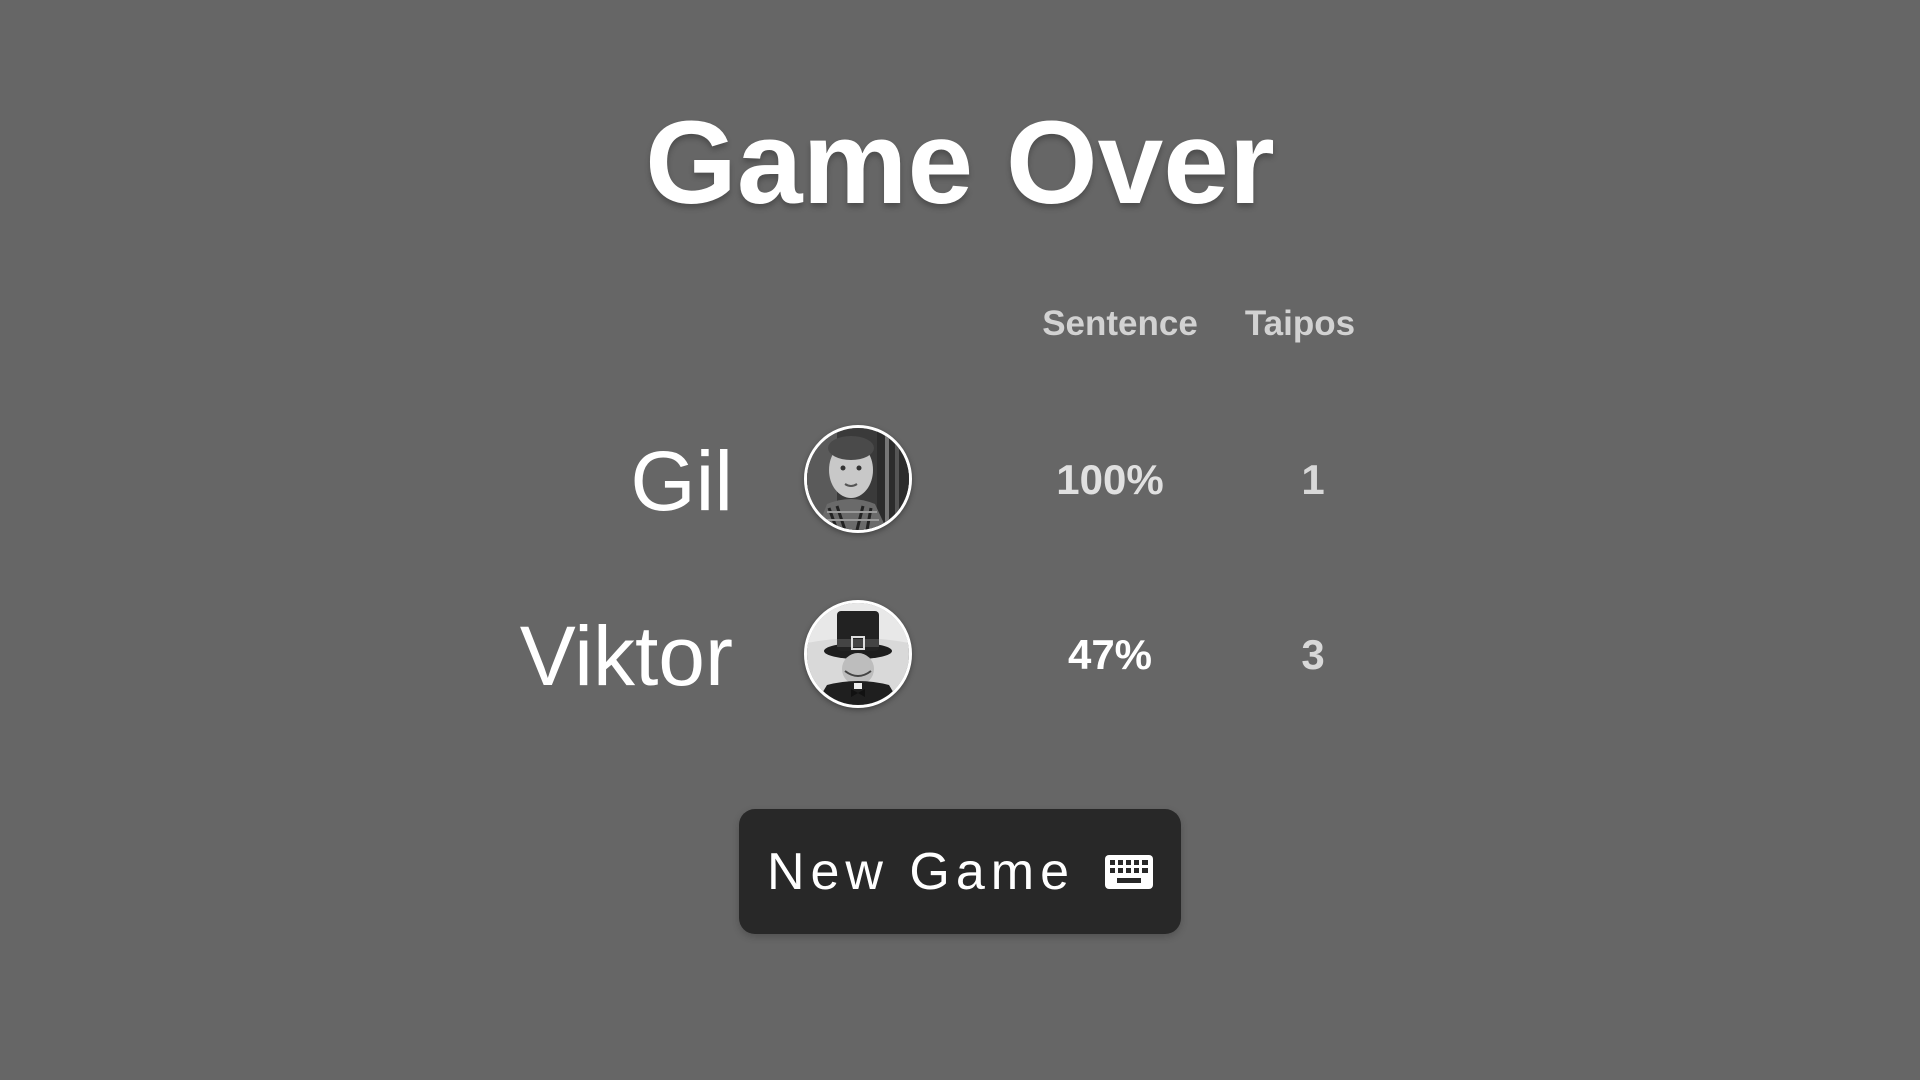 This screenshot has width=1920, height=1080. Describe the element at coordinates (921, 871) in the screenshot. I see `new-game-label: New Game` at that location.